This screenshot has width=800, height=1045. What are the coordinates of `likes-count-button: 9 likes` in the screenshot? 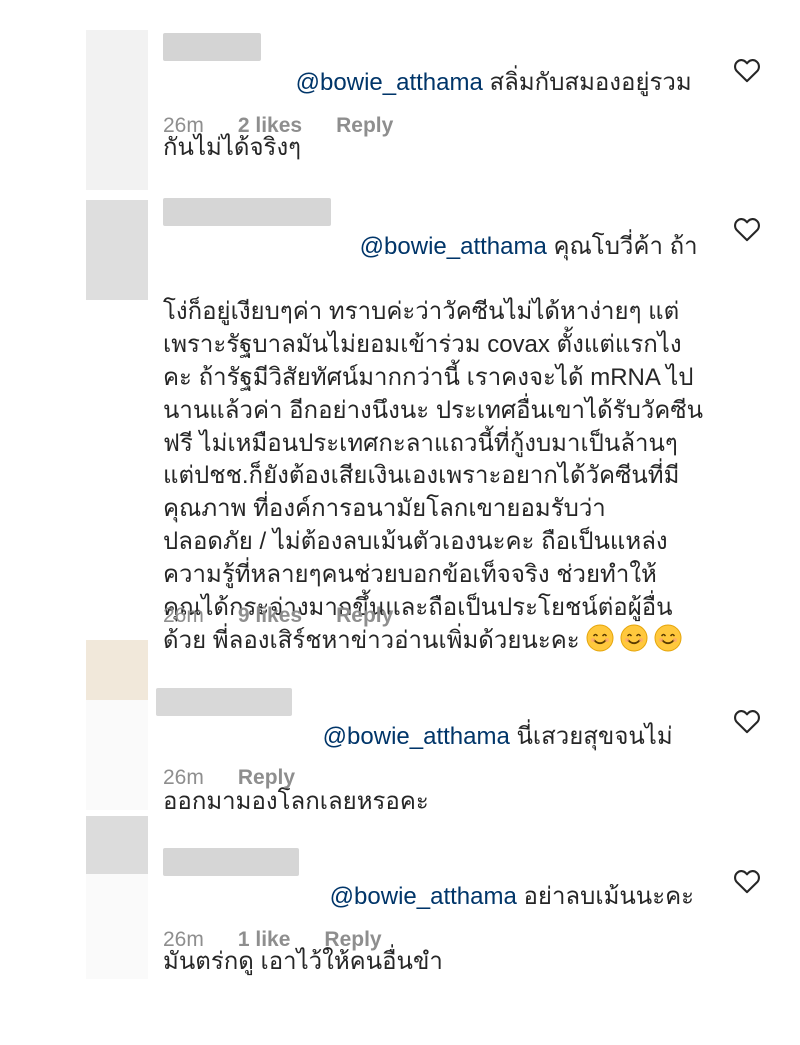 It's located at (270, 616).